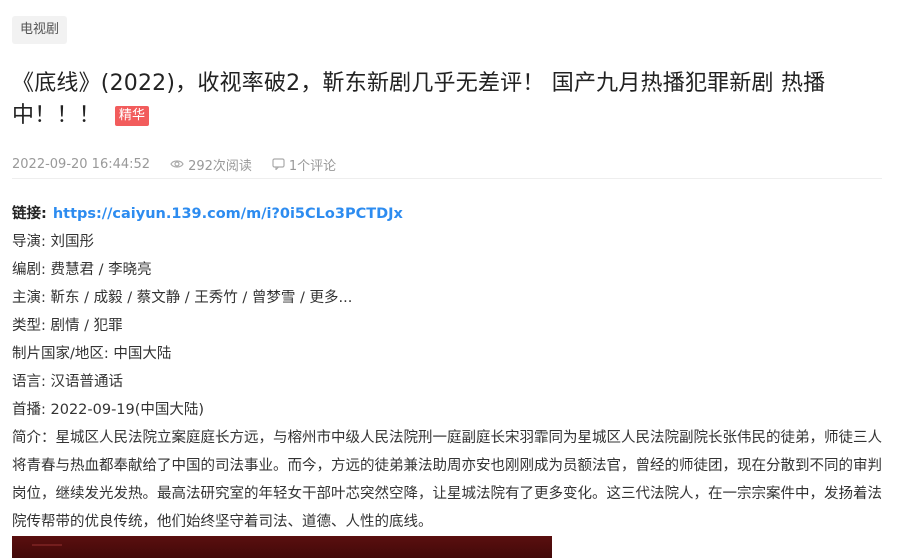  I want to click on comments-text: 1个评论, so click(312, 166).